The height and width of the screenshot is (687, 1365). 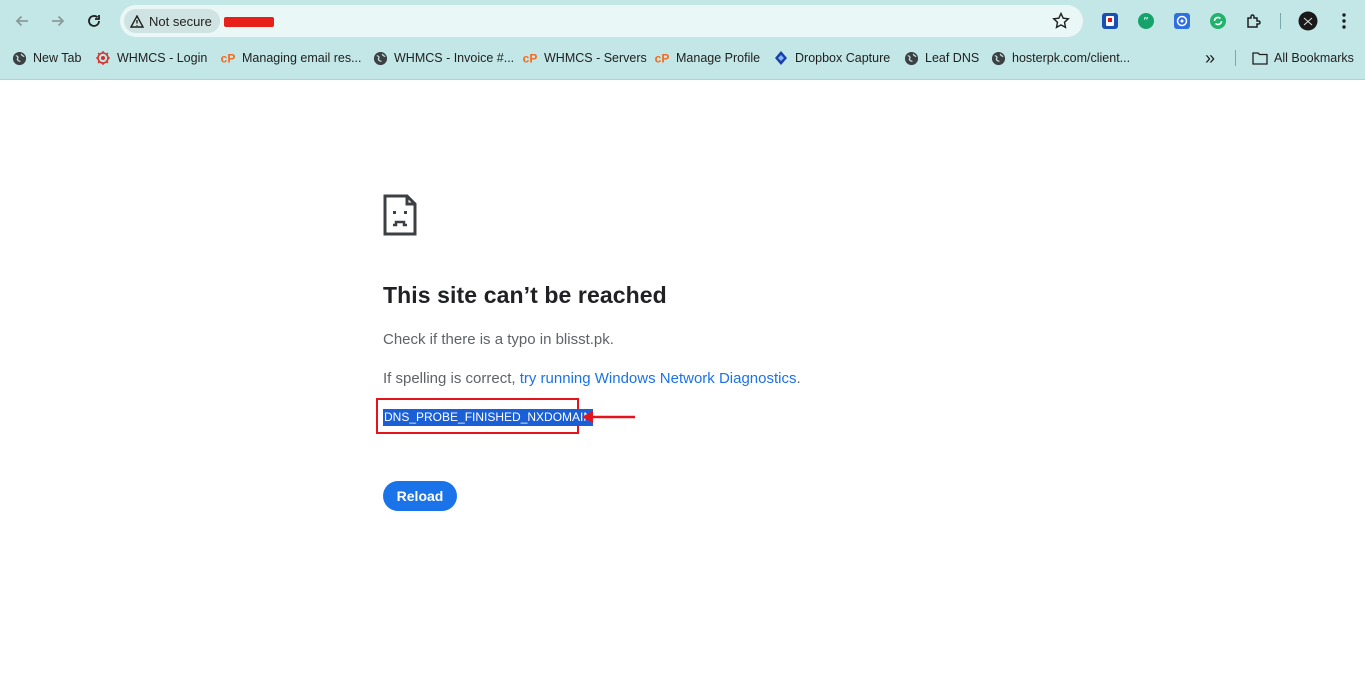 What do you see at coordinates (162, 58) in the screenshot?
I see `bookmark-label: WHMCS - Login` at bounding box center [162, 58].